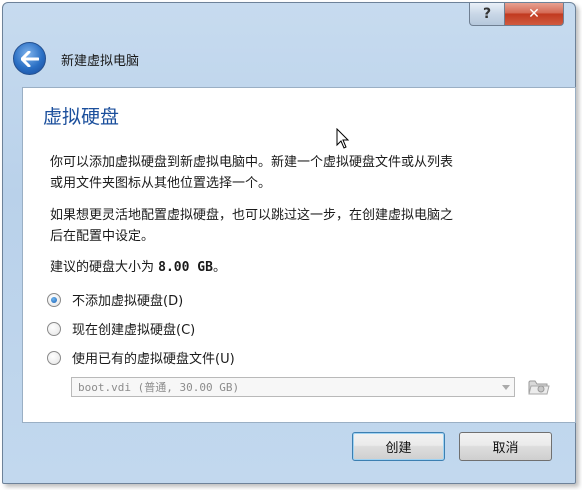 The width and height of the screenshot is (582, 490). Describe the element at coordinates (159, 387) in the screenshot. I see `existing-disk-value: boot.vdi (普通, 30.00 GB)` at that location.